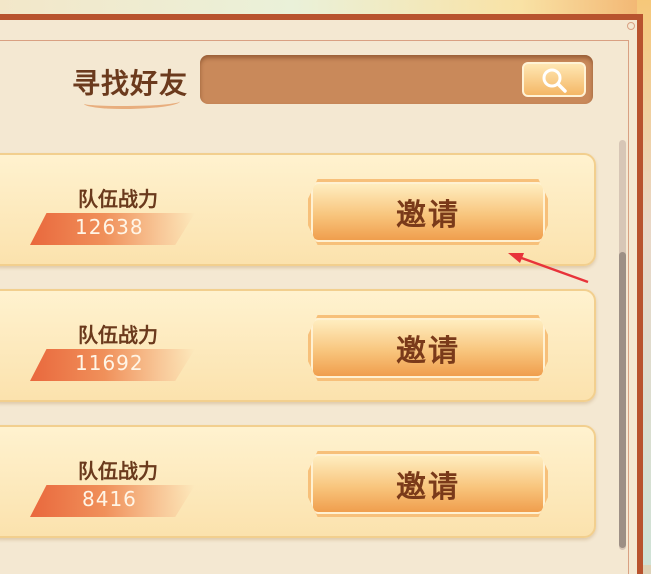  Describe the element at coordinates (115, 350) in the screenshot. I see `team-power-block: 队伍战力 11692` at that location.